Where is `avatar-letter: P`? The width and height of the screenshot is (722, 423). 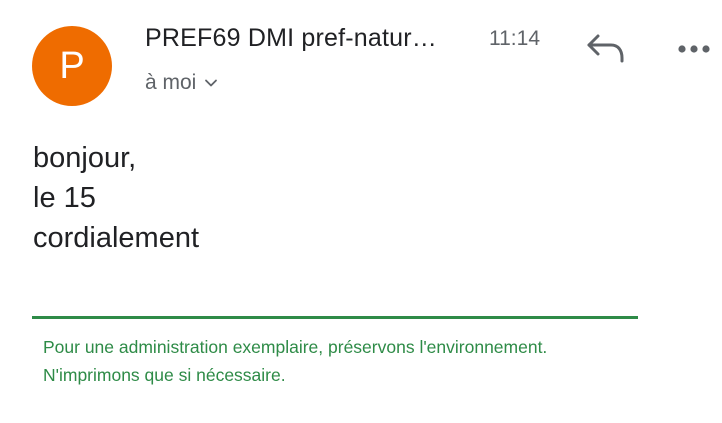 avatar-letter: P is located at coordinates (72, 65).